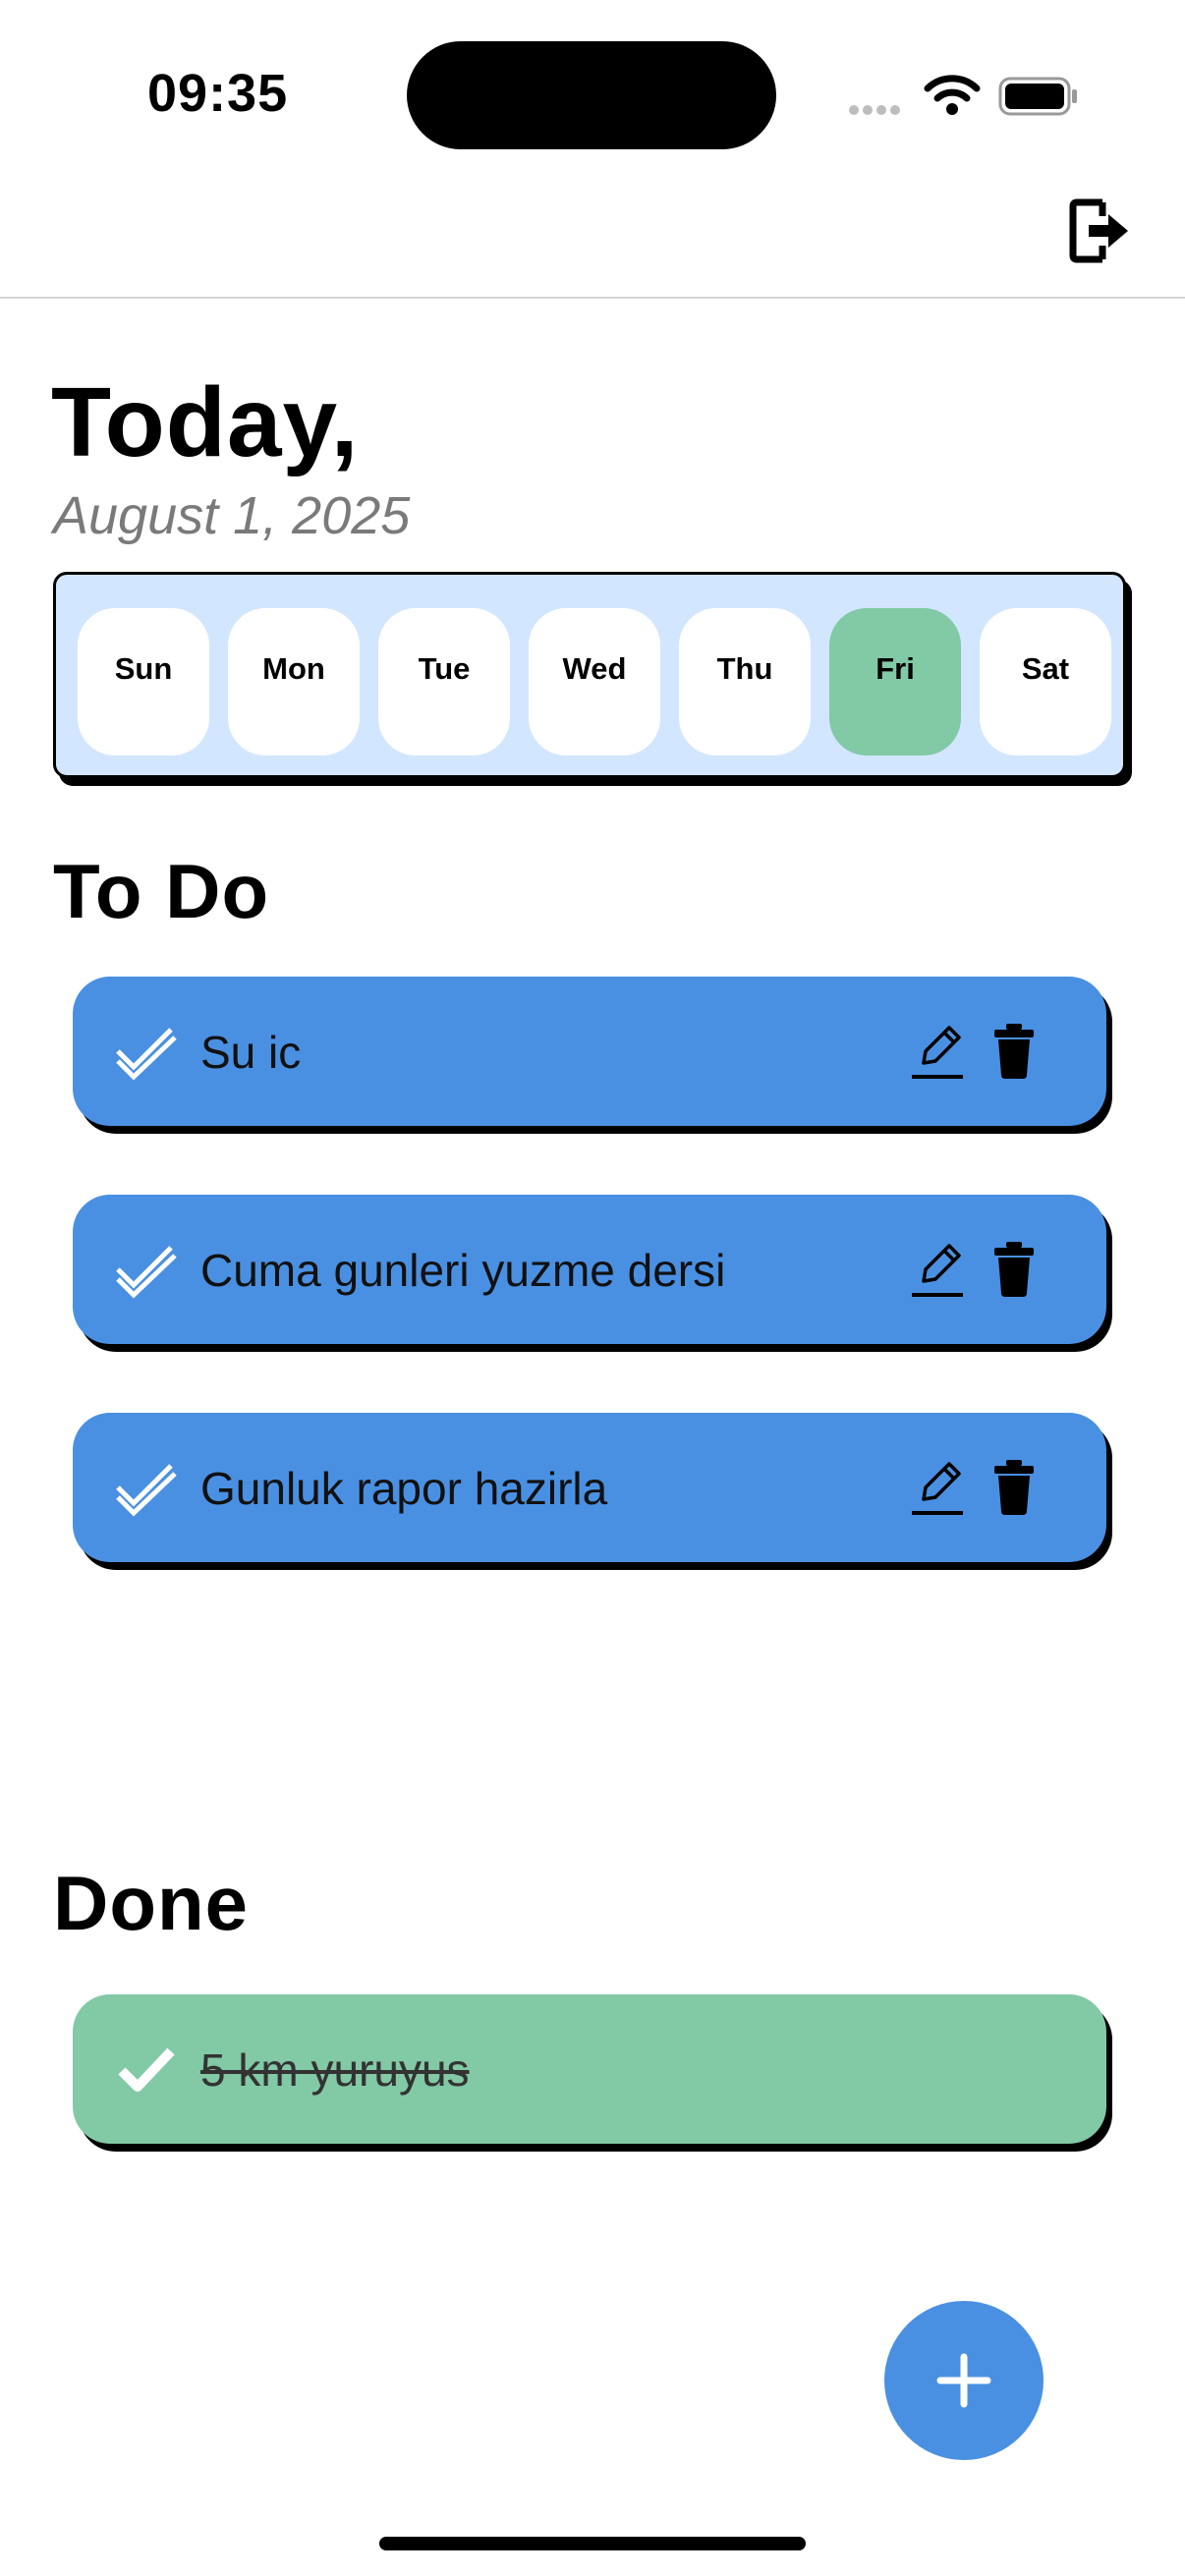  I want to click on day-label: Sun, so click(144, 668).